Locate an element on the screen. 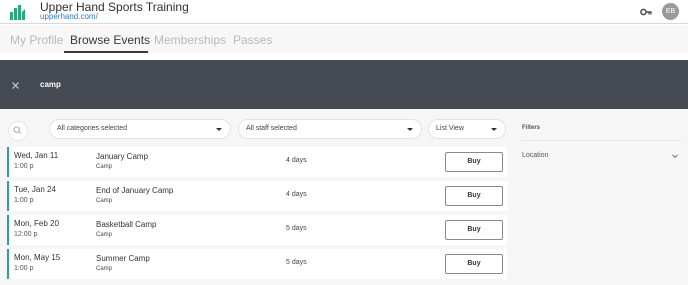 This screenshot has height=285, width=688. avatar: EB is located at coordinates (670, 11).